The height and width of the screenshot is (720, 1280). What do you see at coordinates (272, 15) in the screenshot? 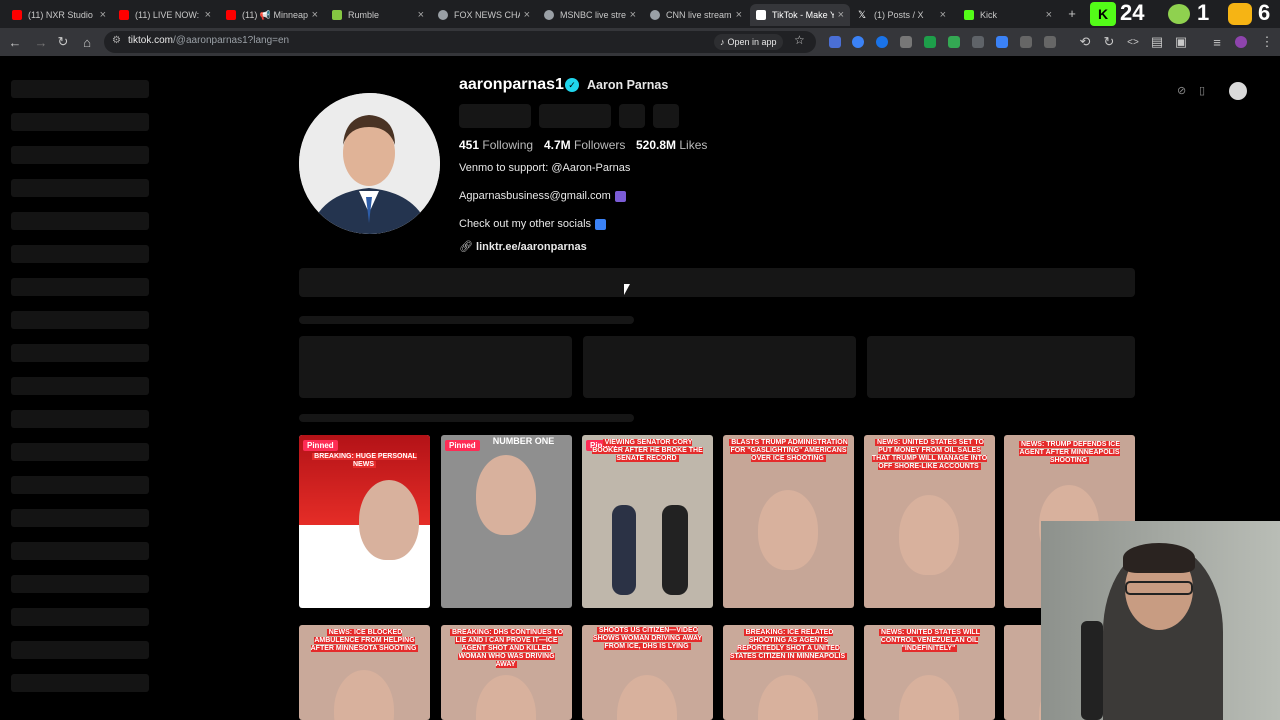
I see `browser-tab: (11) 📢 Minneap ×` at bounding box center [272, 15].